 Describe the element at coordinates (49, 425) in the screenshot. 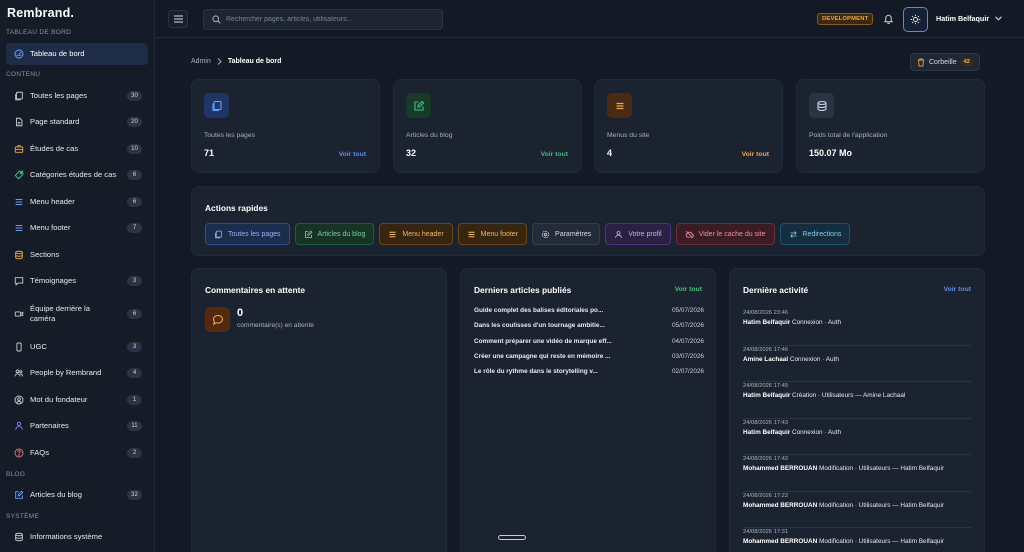

I see `sidebar-item-label: Partenaires` at that location.